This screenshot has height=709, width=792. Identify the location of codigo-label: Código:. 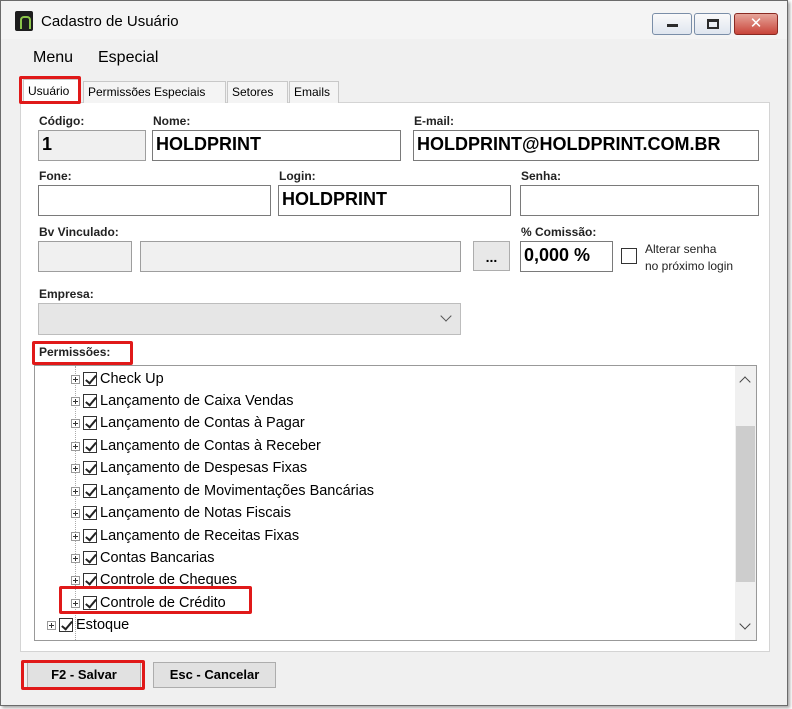
(62, 121).